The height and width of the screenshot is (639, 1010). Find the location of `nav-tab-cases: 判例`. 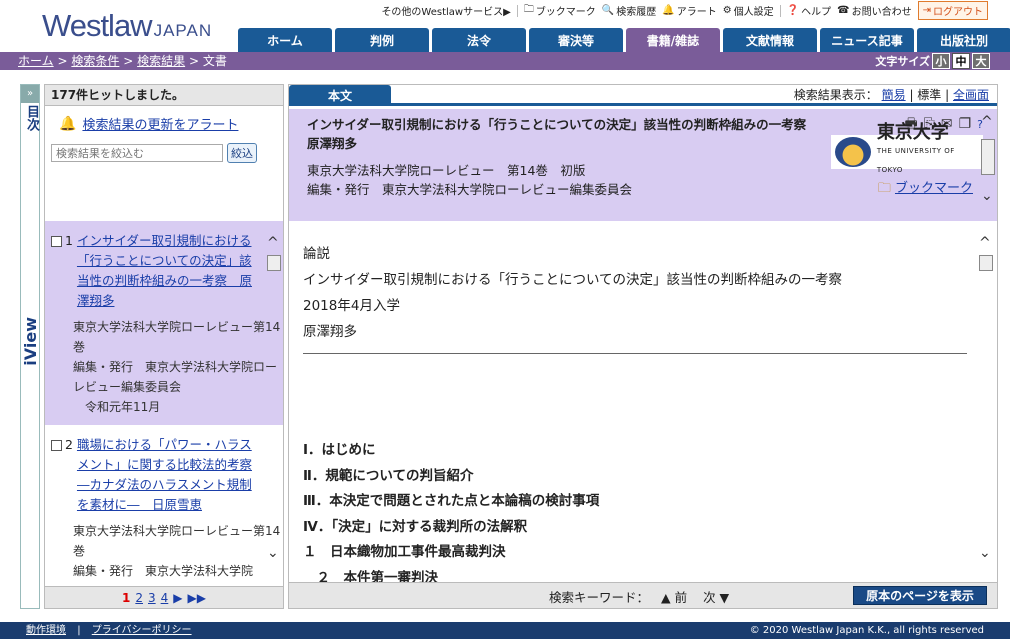

nav-tab-cases: 判例 is located at coordinates (382, 40).